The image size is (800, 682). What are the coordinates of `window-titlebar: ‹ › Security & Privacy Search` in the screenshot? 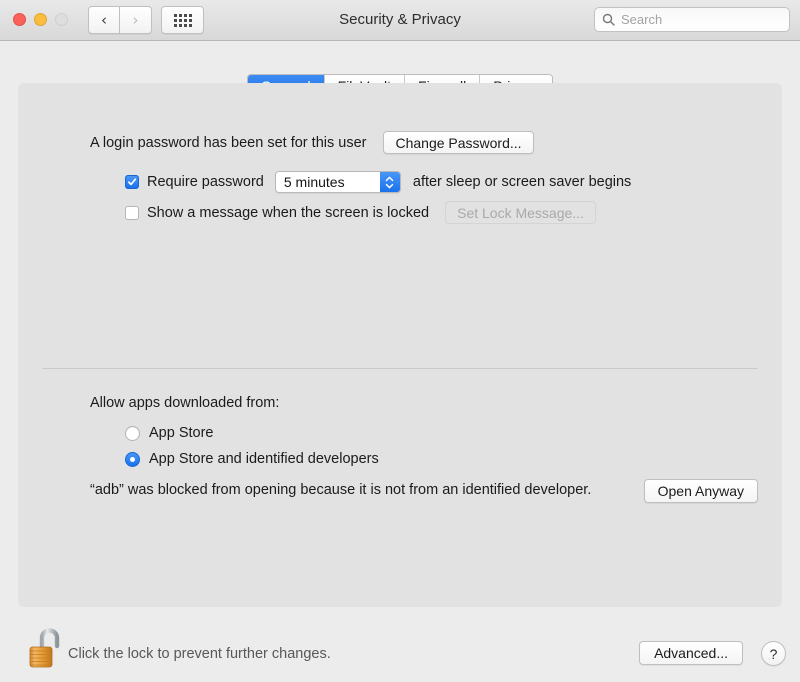 It's located at (400, 20).